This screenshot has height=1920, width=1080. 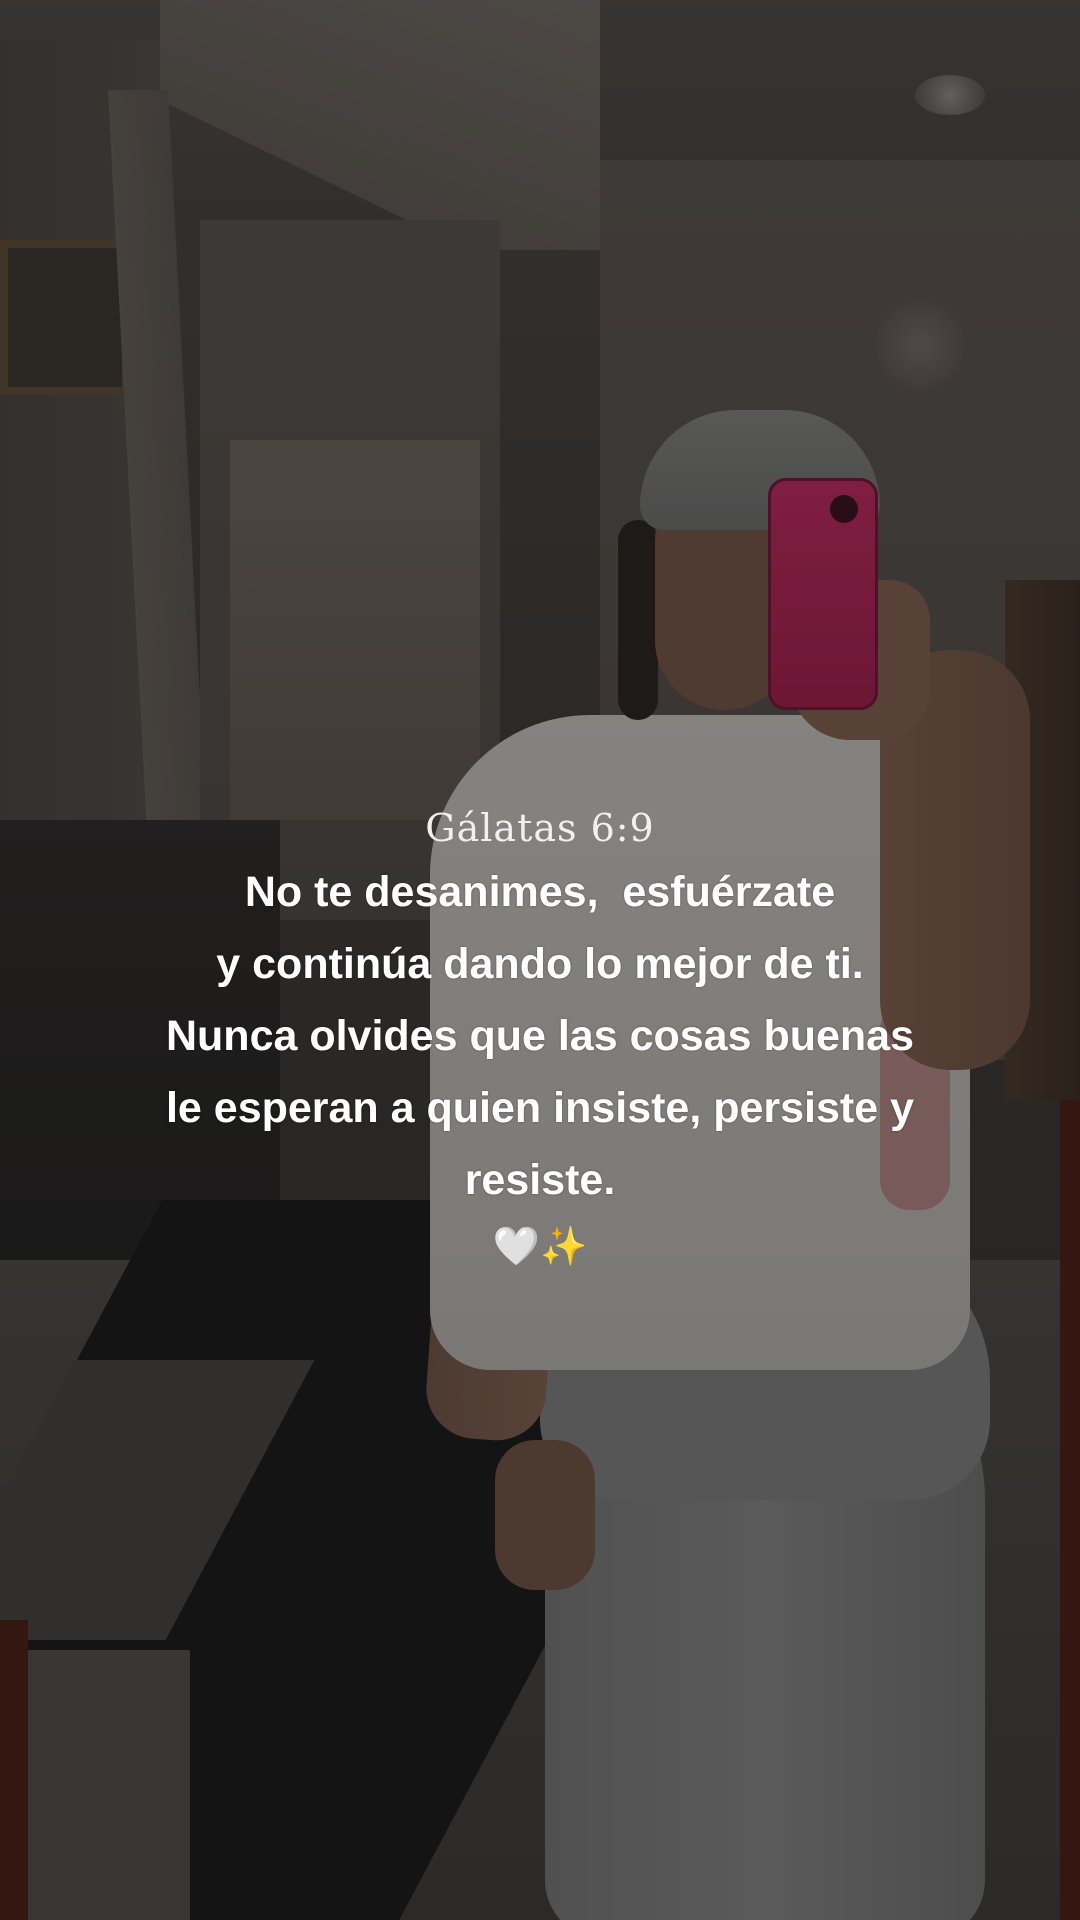 I want to click on sparkles-icon: ✨, so click(x=564, y=1246).